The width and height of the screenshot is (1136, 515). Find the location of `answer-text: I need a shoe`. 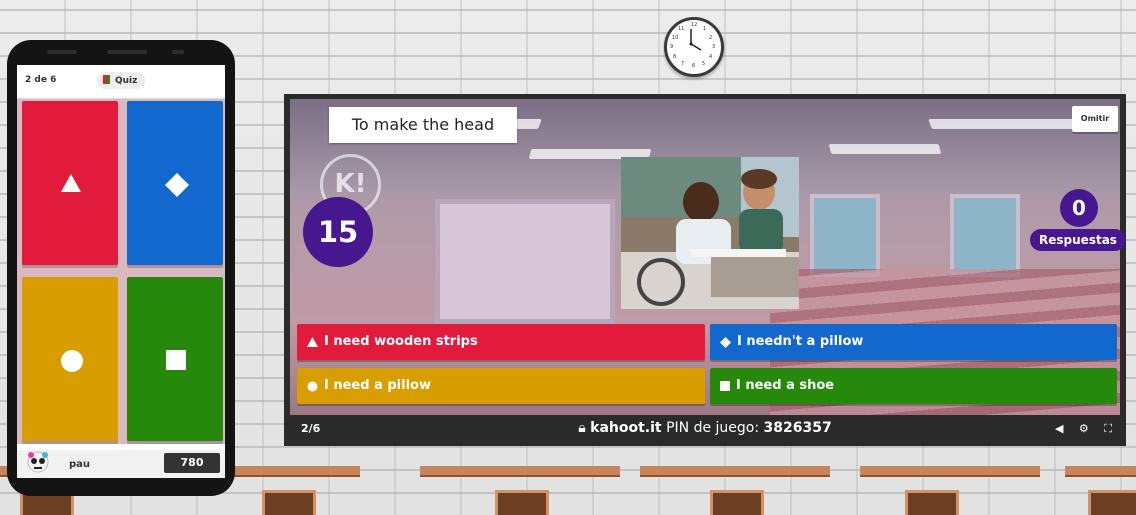

answer-text: I need a shoe is located at coordinates (785, 385).